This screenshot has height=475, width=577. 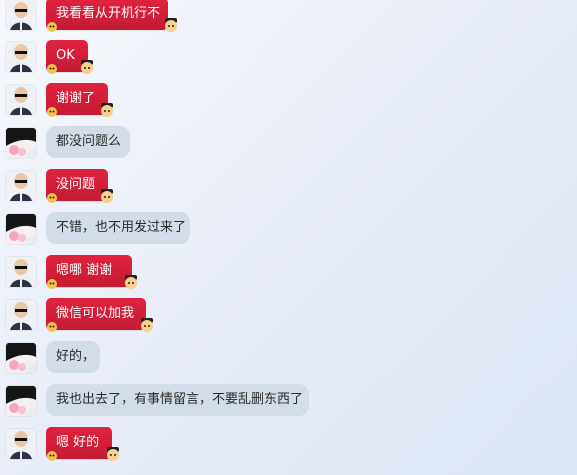 What do you see at coordinates (286, 273) in the screenshot?
I see `chat-message: 嗯哪 谢谢` at bounding box center [286, 273].